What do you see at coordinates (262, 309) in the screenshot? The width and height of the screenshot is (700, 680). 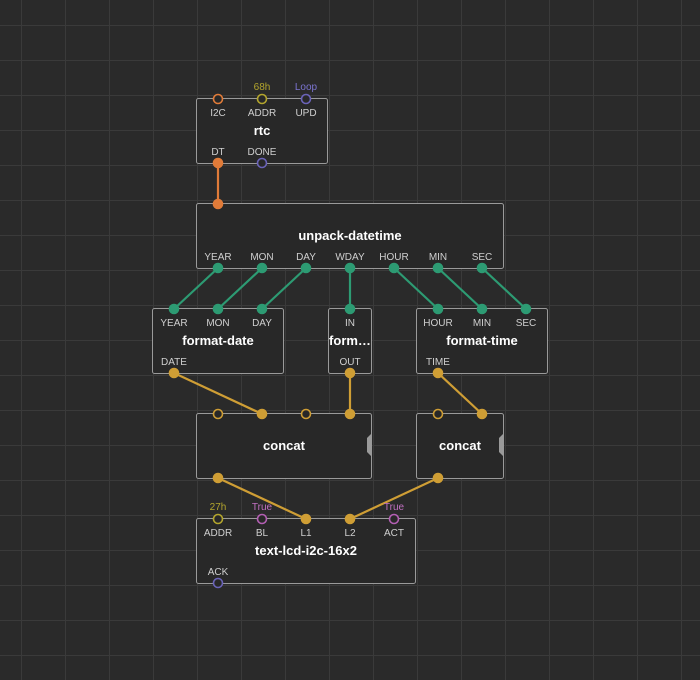 I see `pin-day-input` at bounding box center [262, 309].